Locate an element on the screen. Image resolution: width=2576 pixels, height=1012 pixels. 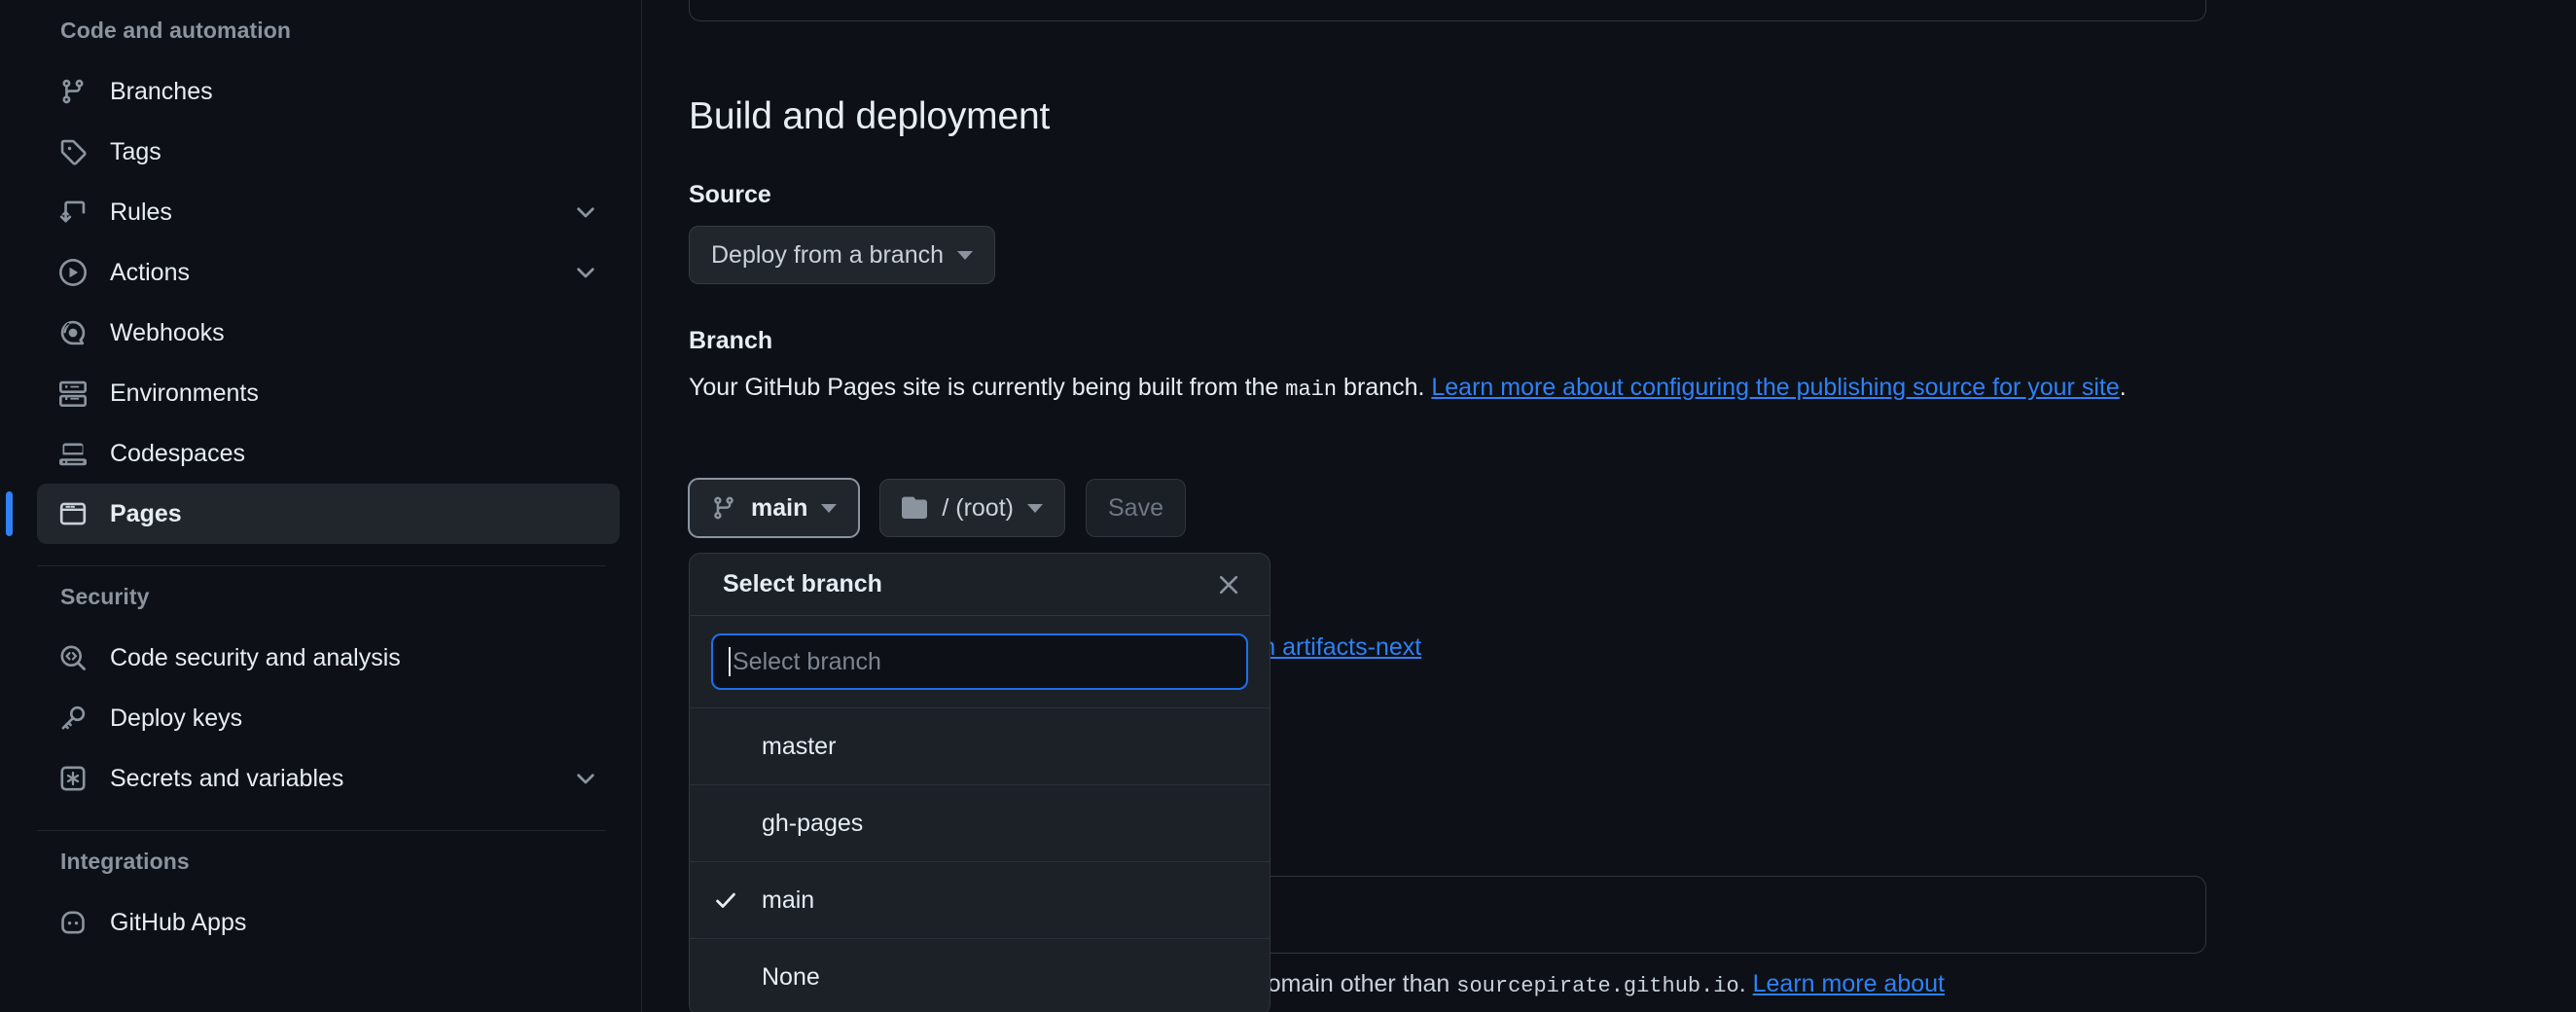
branch-label: Branch is located at coordinates (731, 340).